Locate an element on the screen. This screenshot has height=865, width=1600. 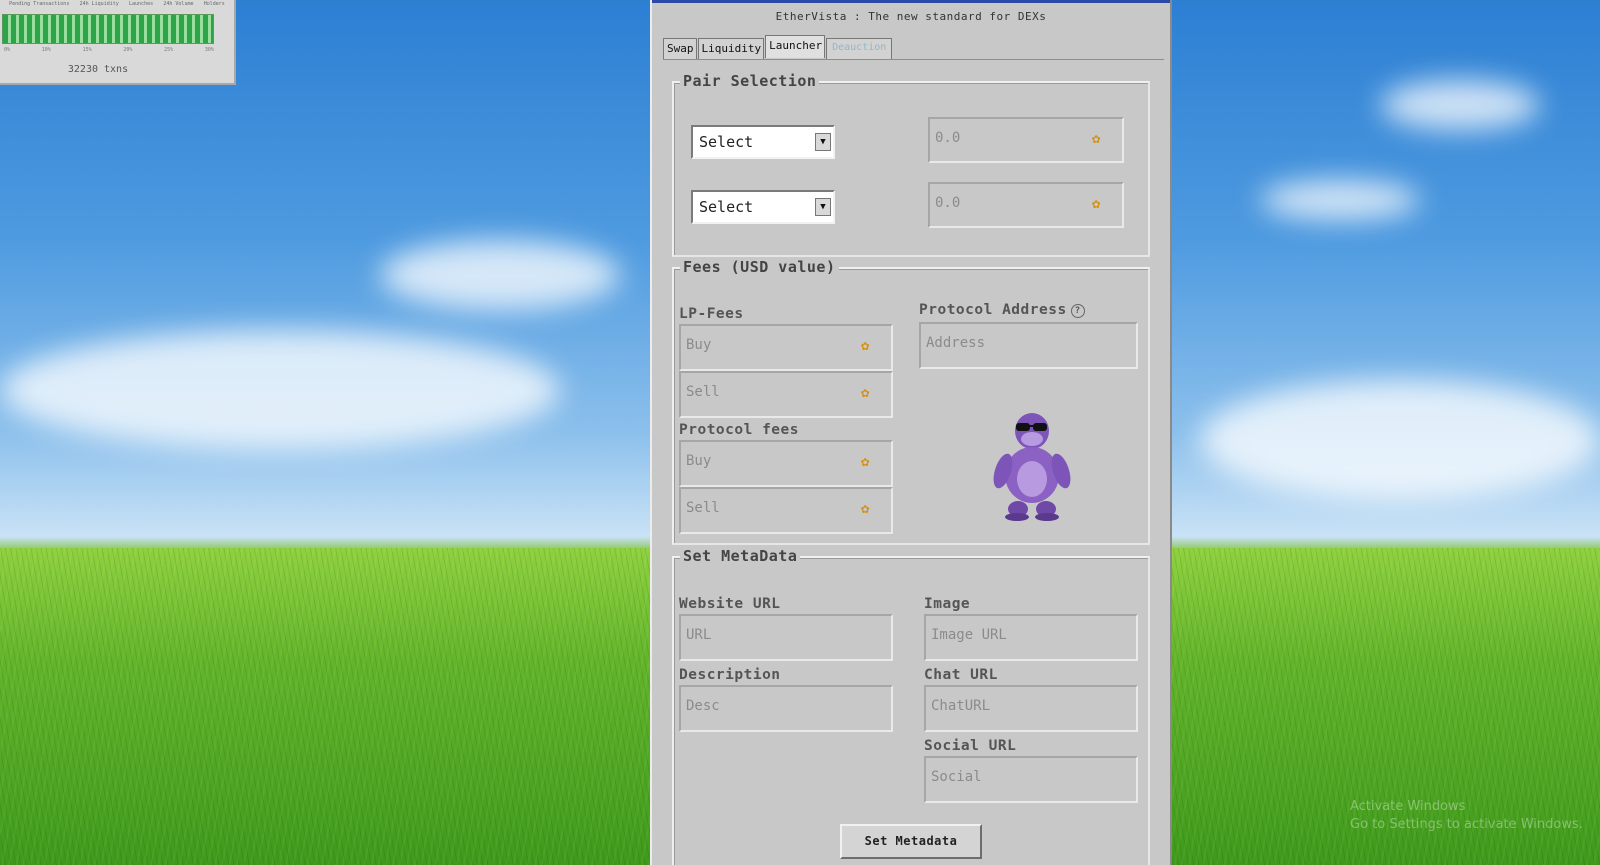
token-b-select: Select ▼ is located at coordinates (763, 207).